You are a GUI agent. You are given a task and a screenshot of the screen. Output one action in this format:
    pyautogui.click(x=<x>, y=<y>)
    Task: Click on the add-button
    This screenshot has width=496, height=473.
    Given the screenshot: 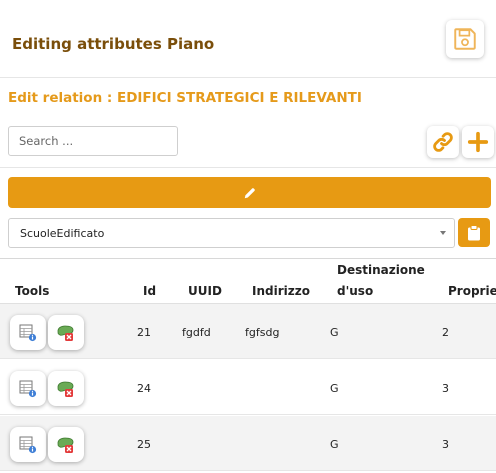 What is the action you would take?
    pyautogui.click(x=478, y=142)
    